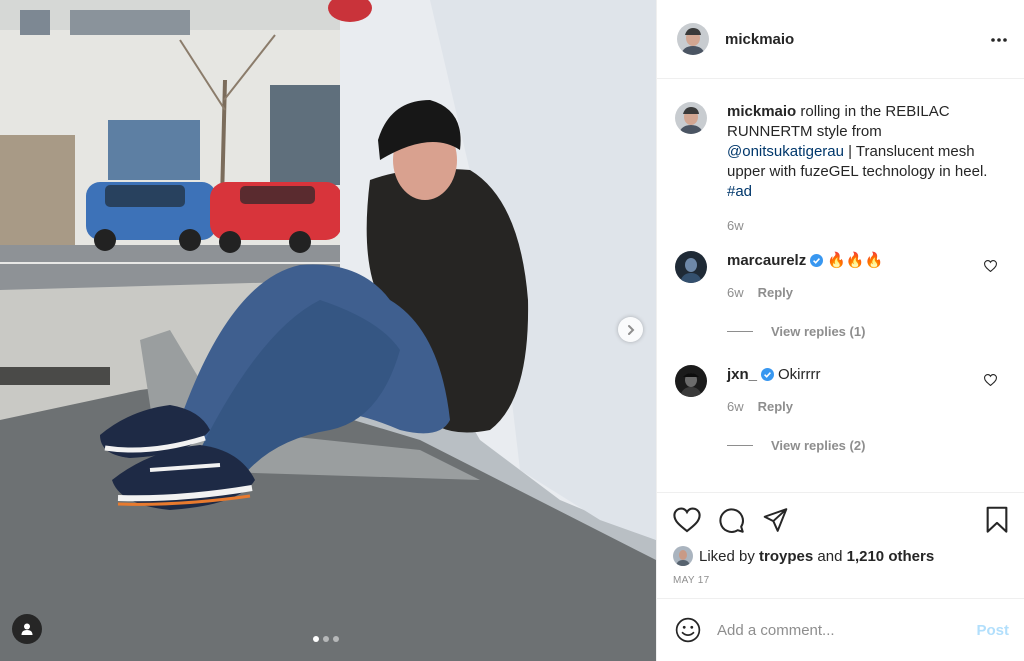 Image resolution: width=1024 pixels, height=661 pixels. I want to click on bookmark-icon, so click(997, 519).